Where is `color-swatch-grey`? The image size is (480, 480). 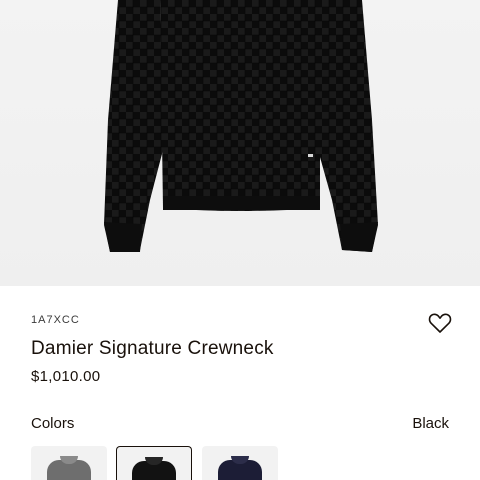
color-swatch-grey is located at coordinates (69, 463).